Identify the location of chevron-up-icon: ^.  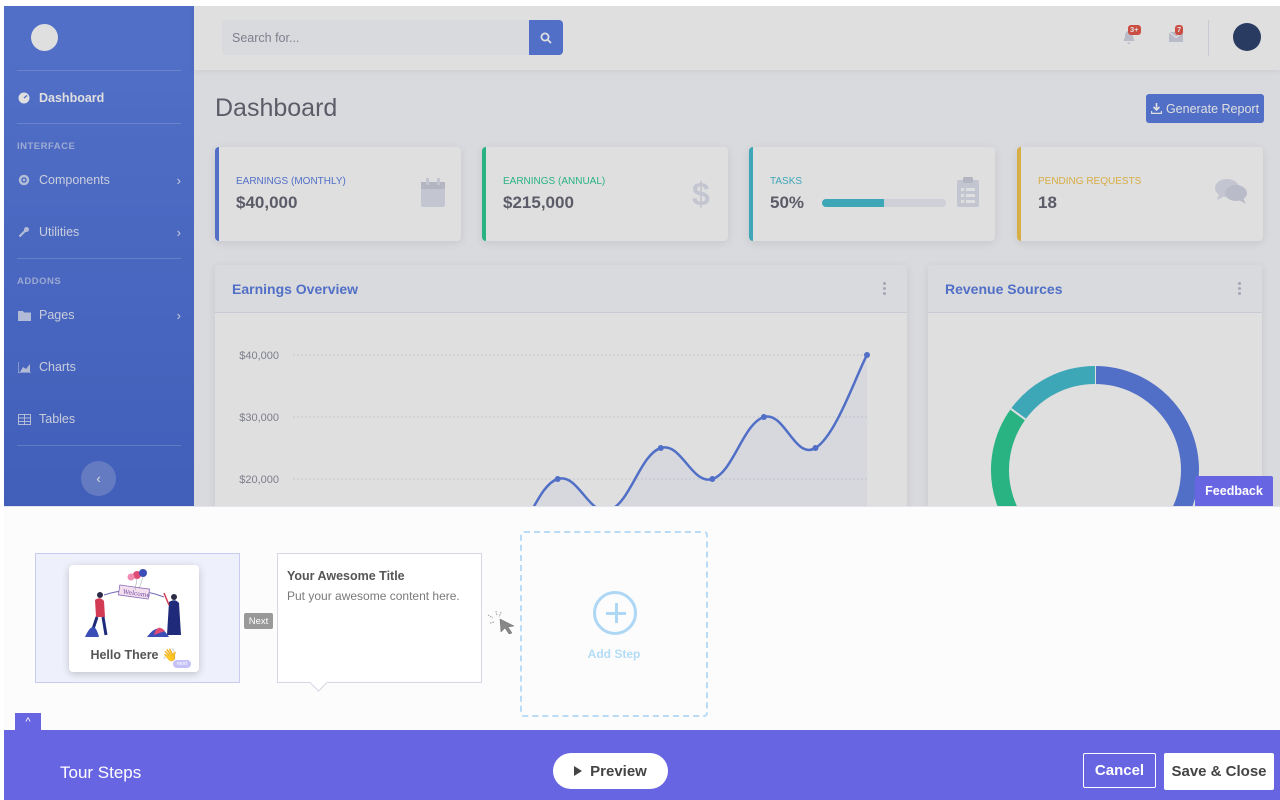
(28, 722).